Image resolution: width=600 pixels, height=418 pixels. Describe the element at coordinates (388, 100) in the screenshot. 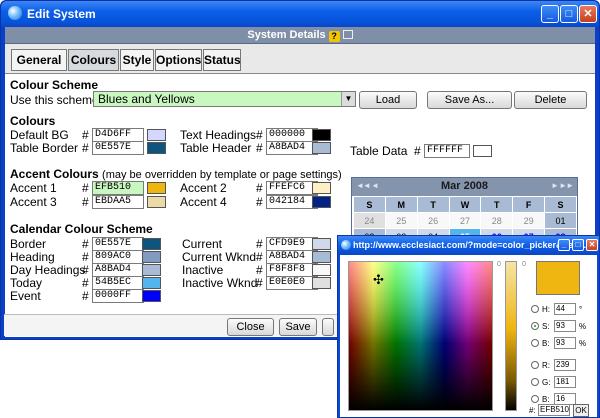

I see `load-button: Load` at that location.